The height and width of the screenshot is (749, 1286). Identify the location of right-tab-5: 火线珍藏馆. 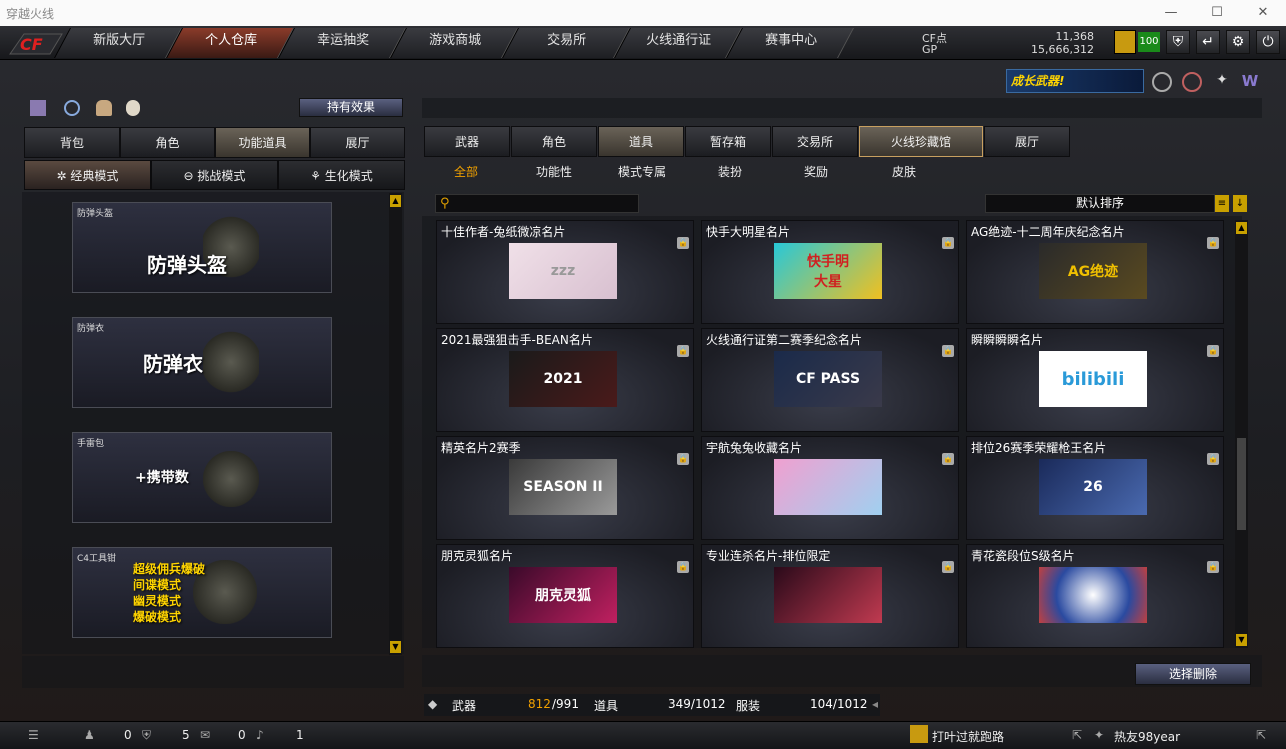
(921, 141).